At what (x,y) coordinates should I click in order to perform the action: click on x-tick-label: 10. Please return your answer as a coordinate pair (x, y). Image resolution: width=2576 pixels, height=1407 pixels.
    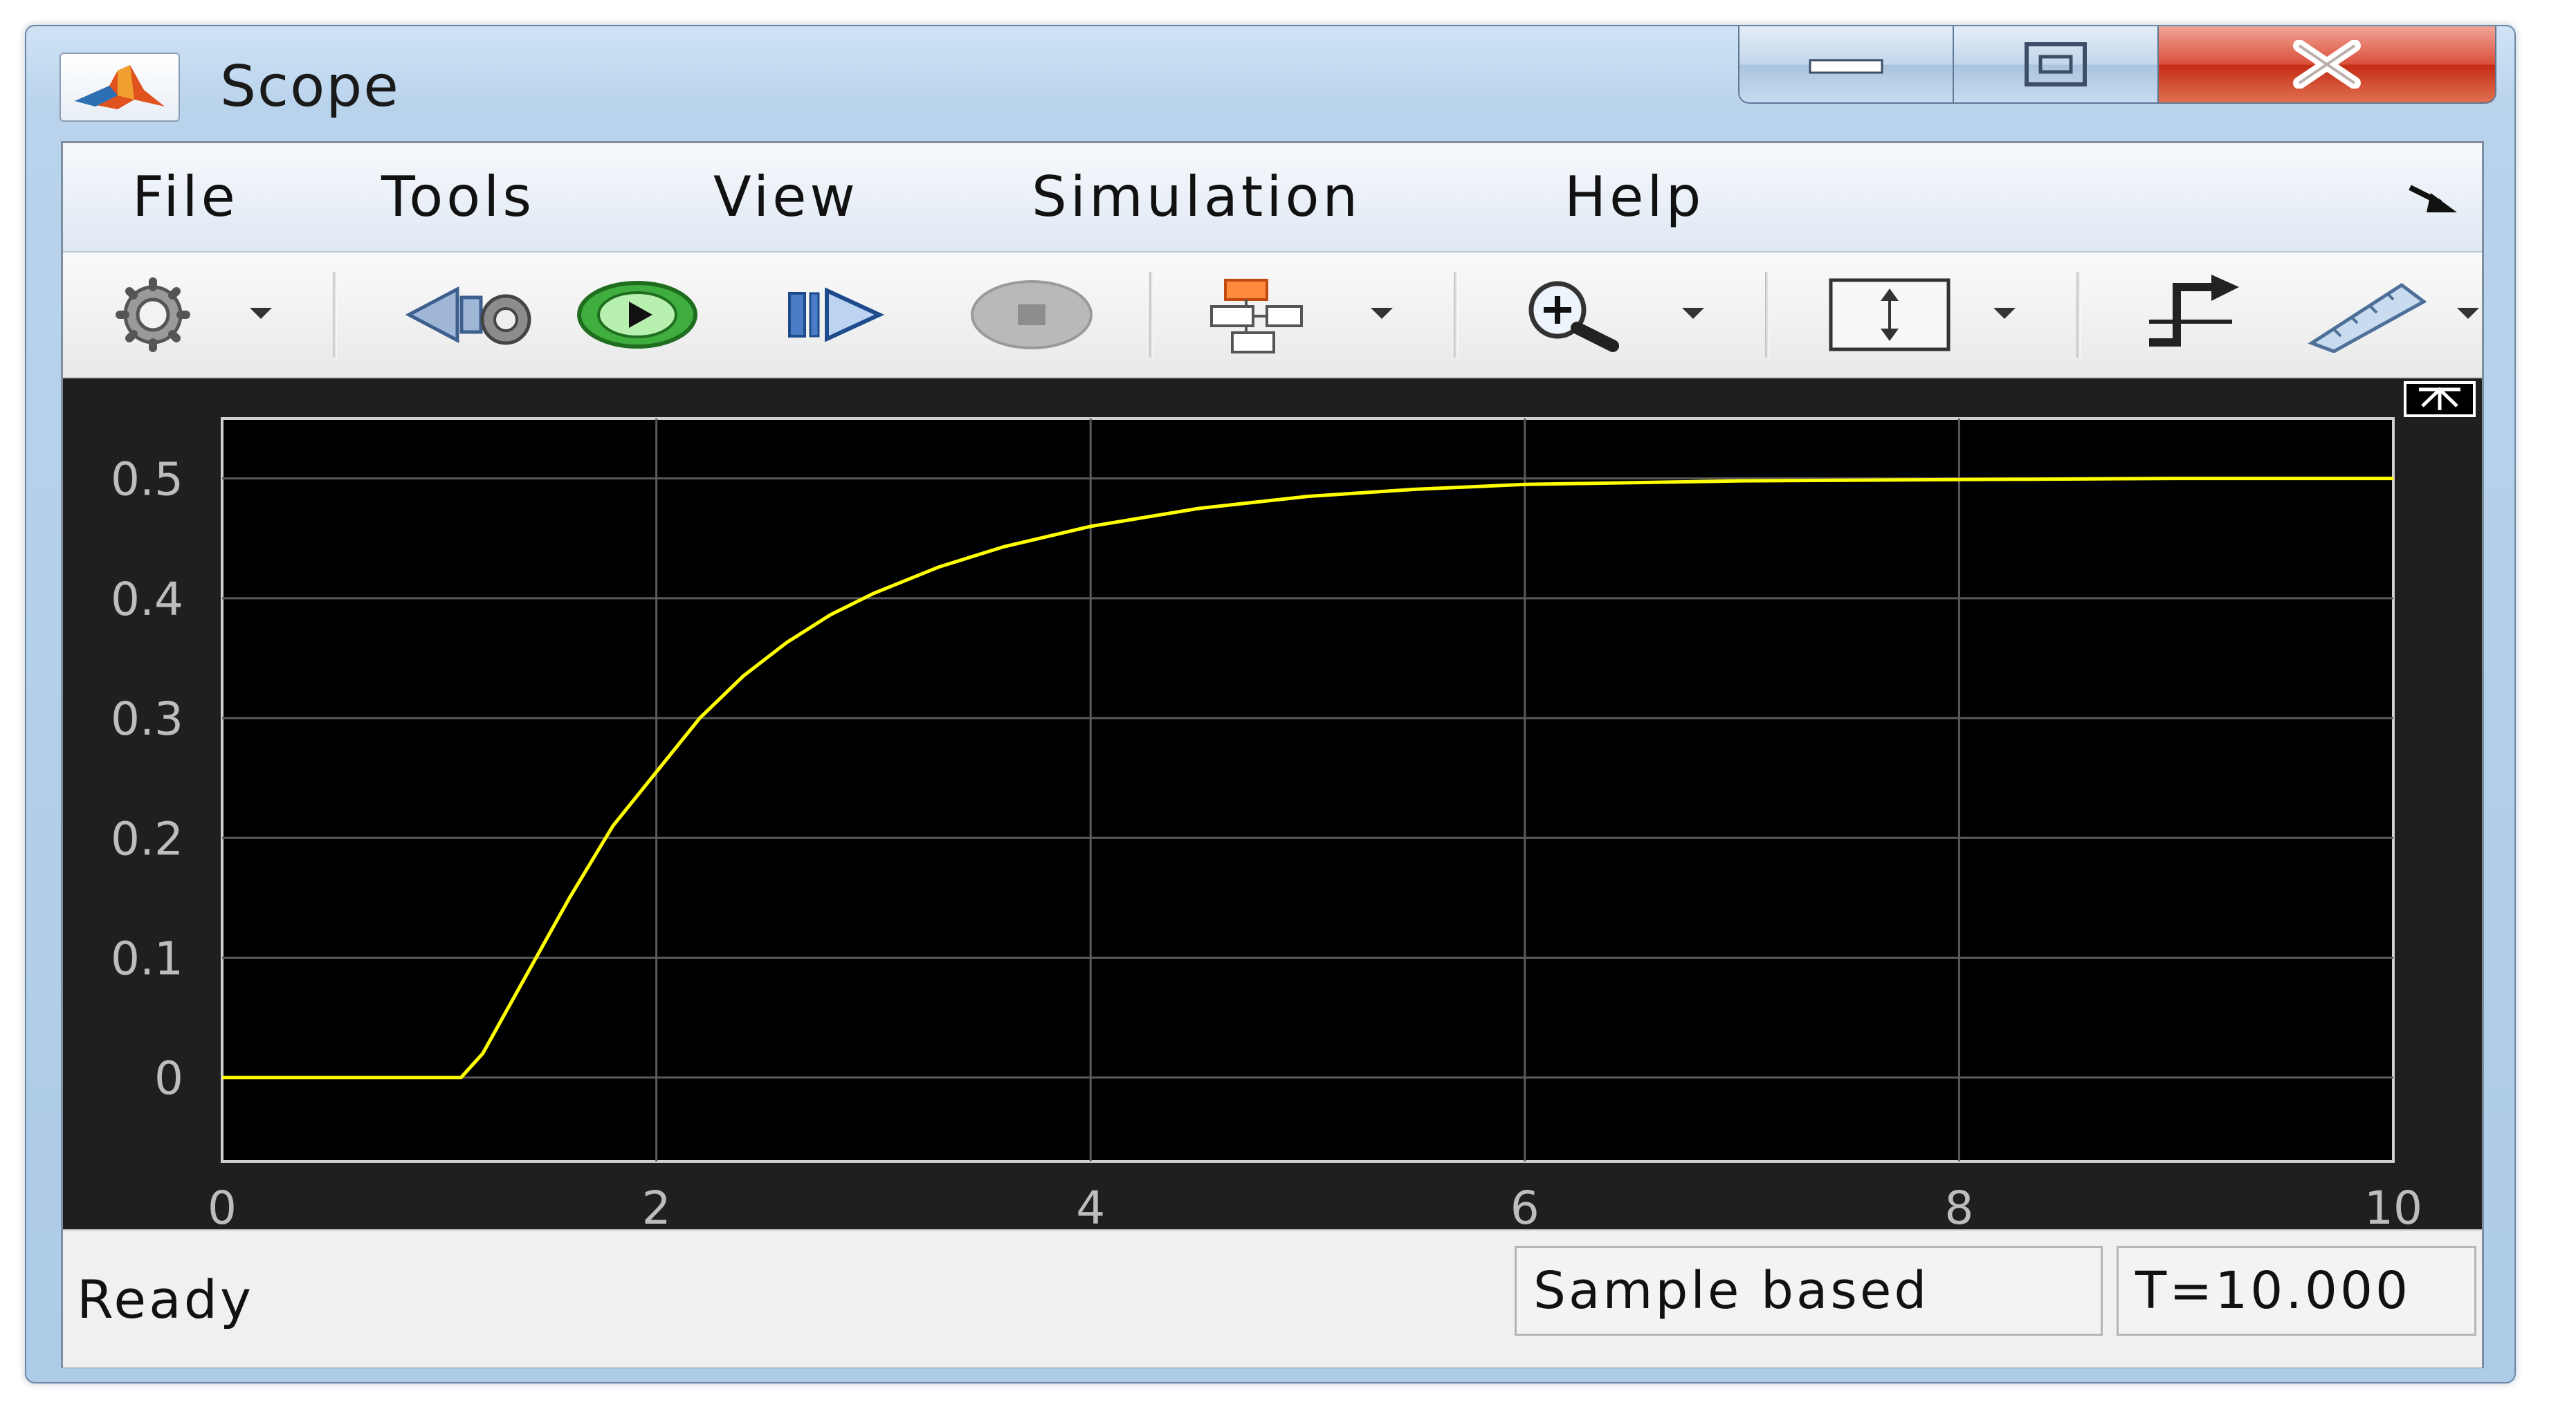
    Looking at the image, I should click on (2393, 1205).